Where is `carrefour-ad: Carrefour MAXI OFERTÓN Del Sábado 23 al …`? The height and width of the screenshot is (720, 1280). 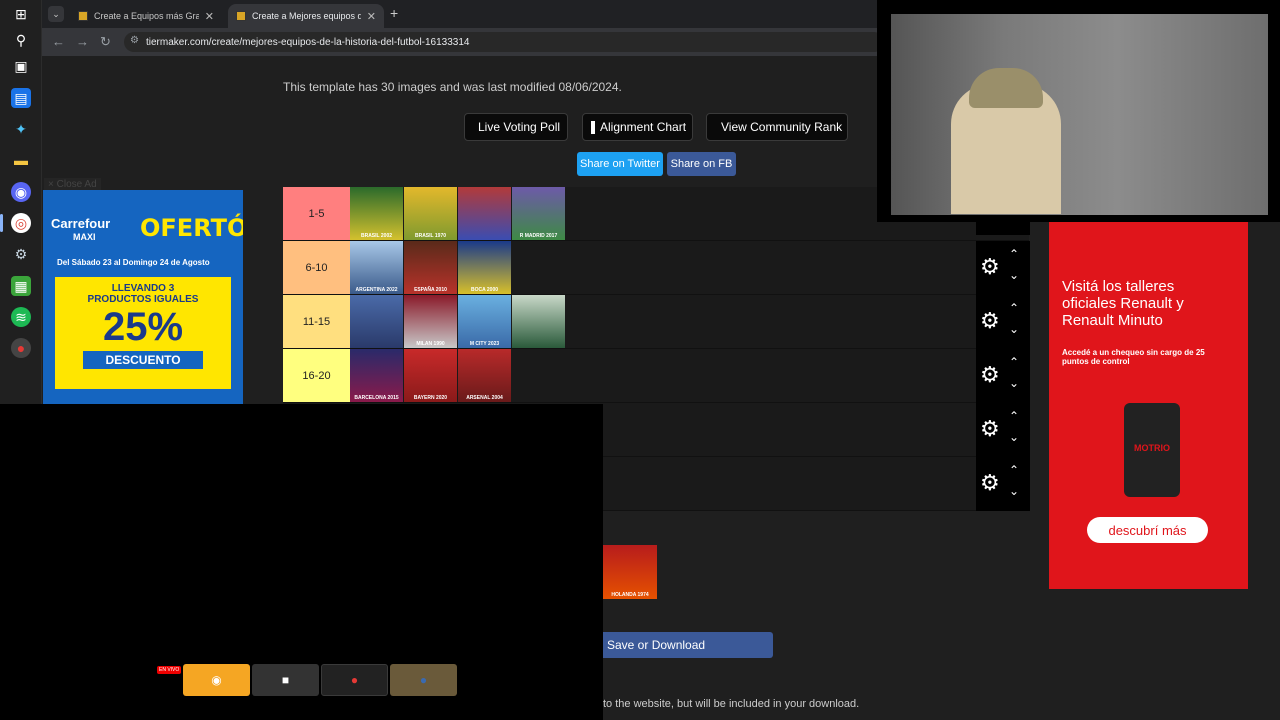 carrefour-ad: Carrefour MAXI OFERTÓN Del Sábado 23 al … is located at coordinates (143, 297).